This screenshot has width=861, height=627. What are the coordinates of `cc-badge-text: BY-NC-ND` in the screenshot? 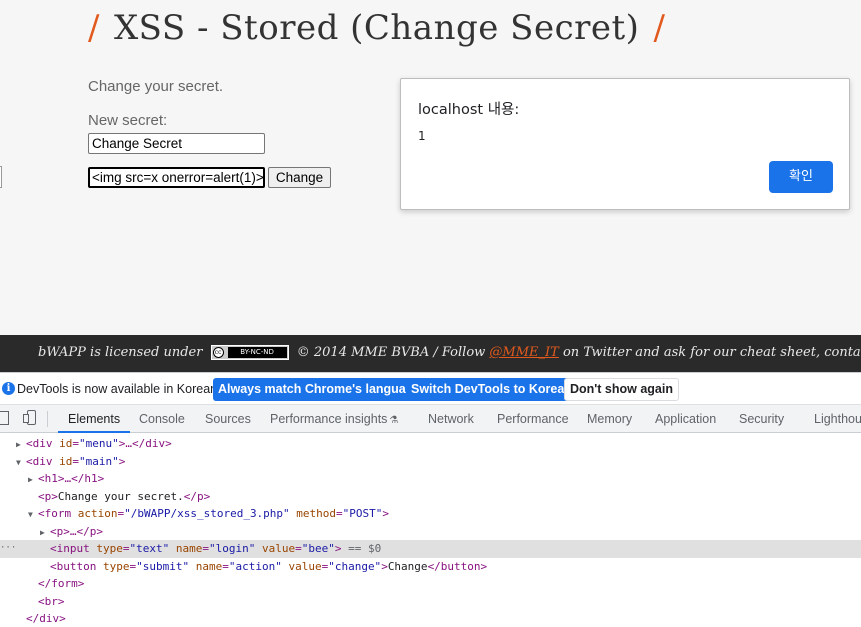 It's located at (257, 352).